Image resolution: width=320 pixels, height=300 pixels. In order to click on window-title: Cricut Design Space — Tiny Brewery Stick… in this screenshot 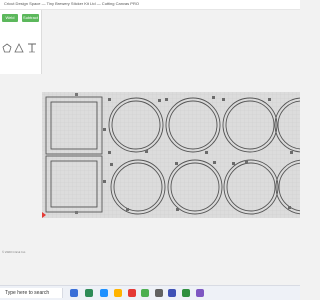, I will do `click(71, 3)`.